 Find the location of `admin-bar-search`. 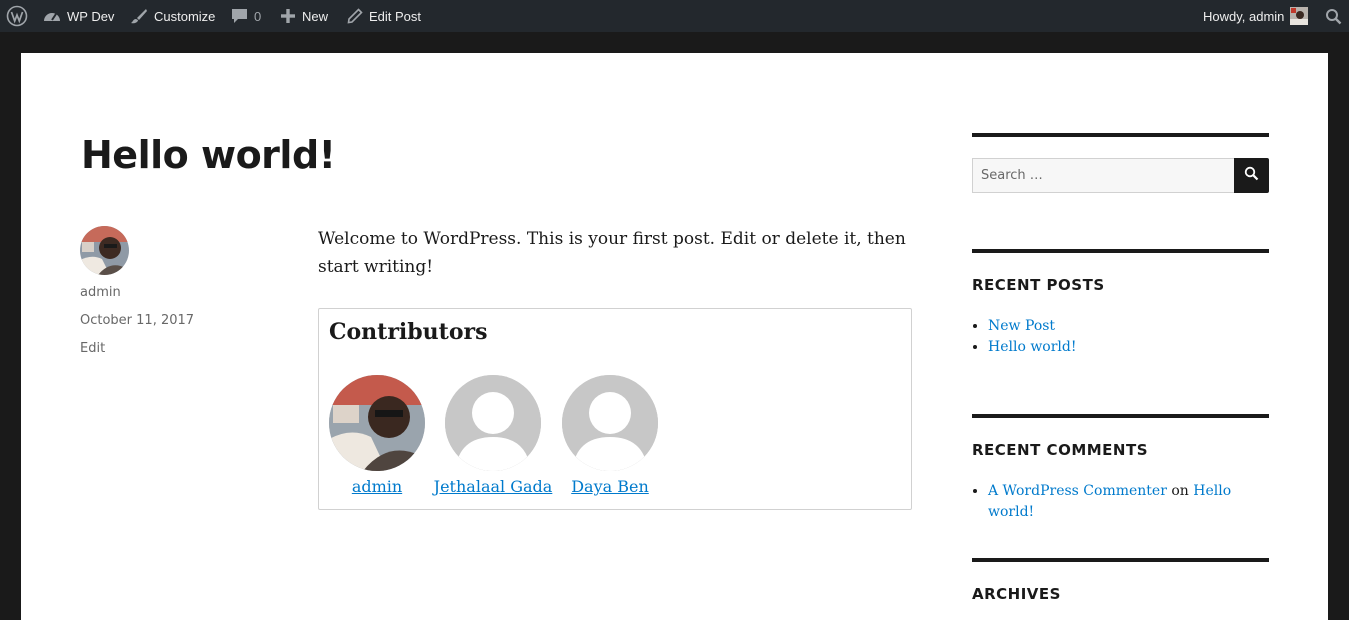

admin-bar-search is located at coordinates (1333, 16).